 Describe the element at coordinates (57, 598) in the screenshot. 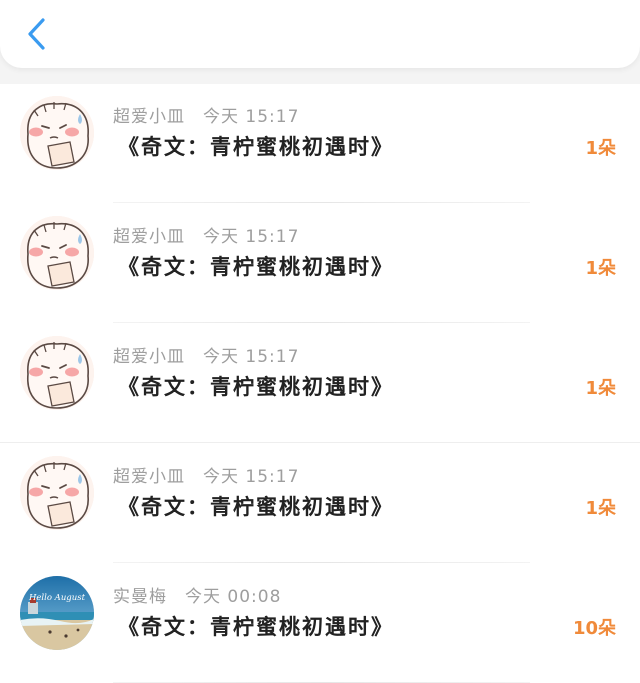

I see `avatar-overlay-text: Hello August` at that location.